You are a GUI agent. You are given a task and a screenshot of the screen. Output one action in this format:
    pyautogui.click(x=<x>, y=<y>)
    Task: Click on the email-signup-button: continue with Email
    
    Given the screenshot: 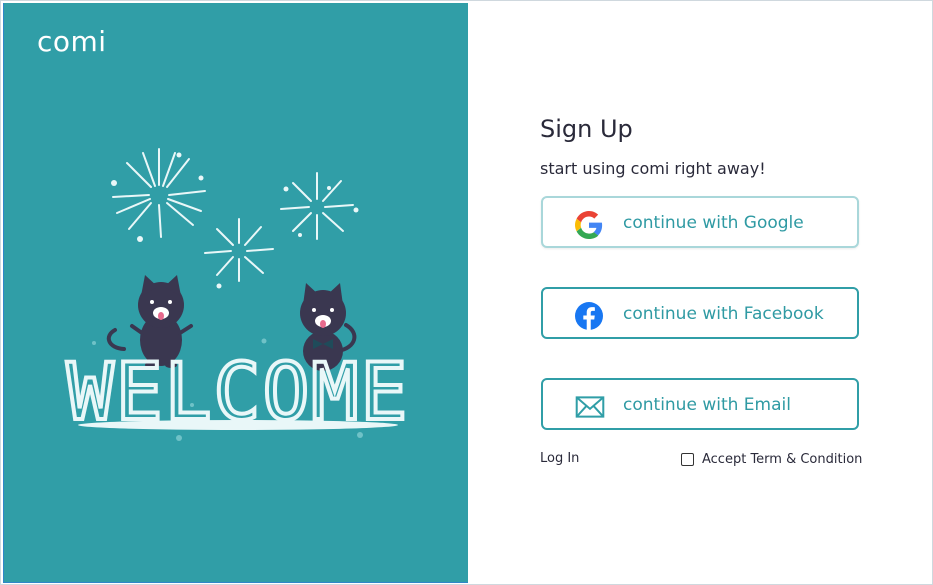 What is the action you would take?
    pyautogui.click(x=700, y=404)
    